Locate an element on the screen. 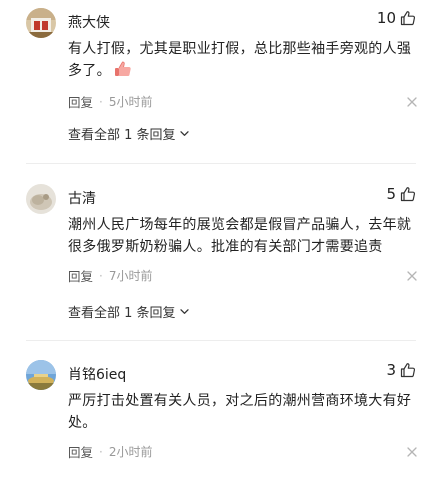  comment-meta: 回复 · 5小时前 is located at coordinates (110, 101).